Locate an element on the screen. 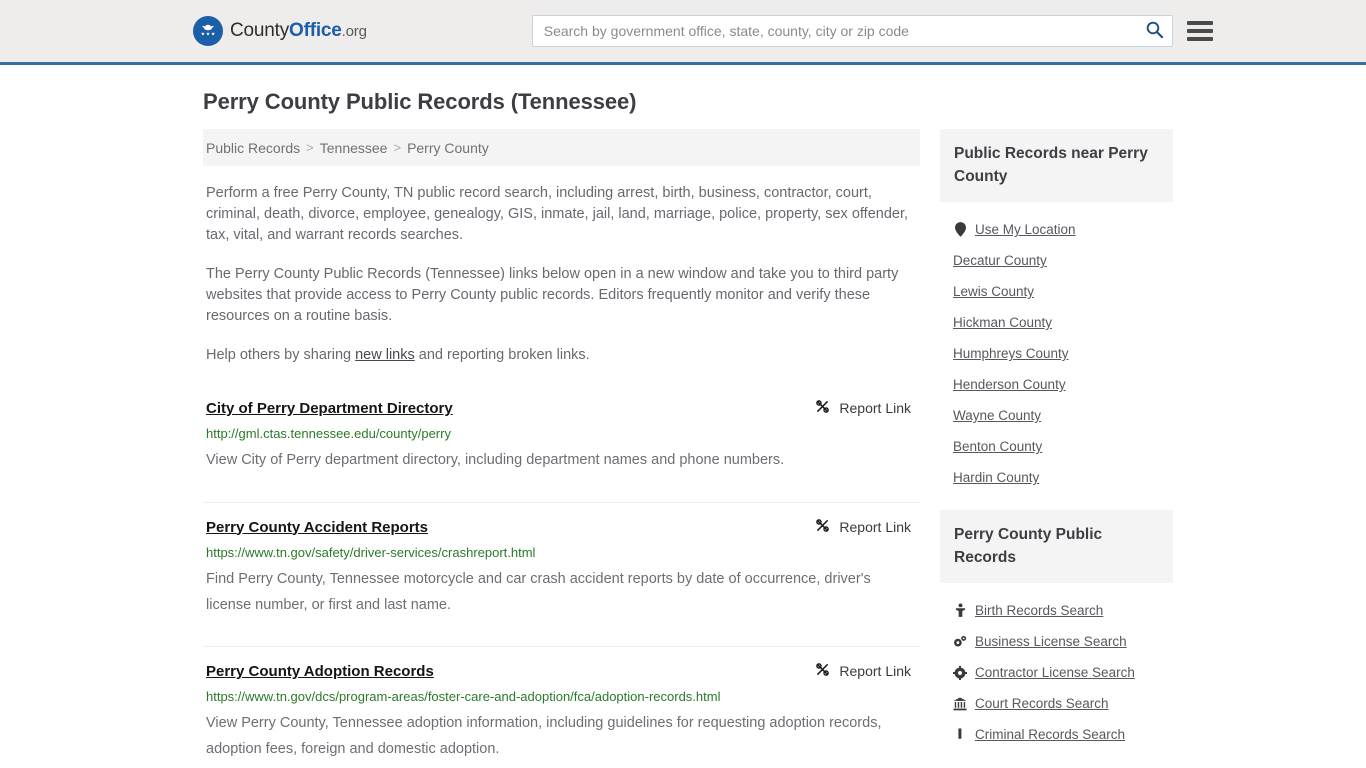 This screenshot has width=1366, height=768. sidebar-item-hickman-county: Hickman County is located at coordinates (1063, 322).